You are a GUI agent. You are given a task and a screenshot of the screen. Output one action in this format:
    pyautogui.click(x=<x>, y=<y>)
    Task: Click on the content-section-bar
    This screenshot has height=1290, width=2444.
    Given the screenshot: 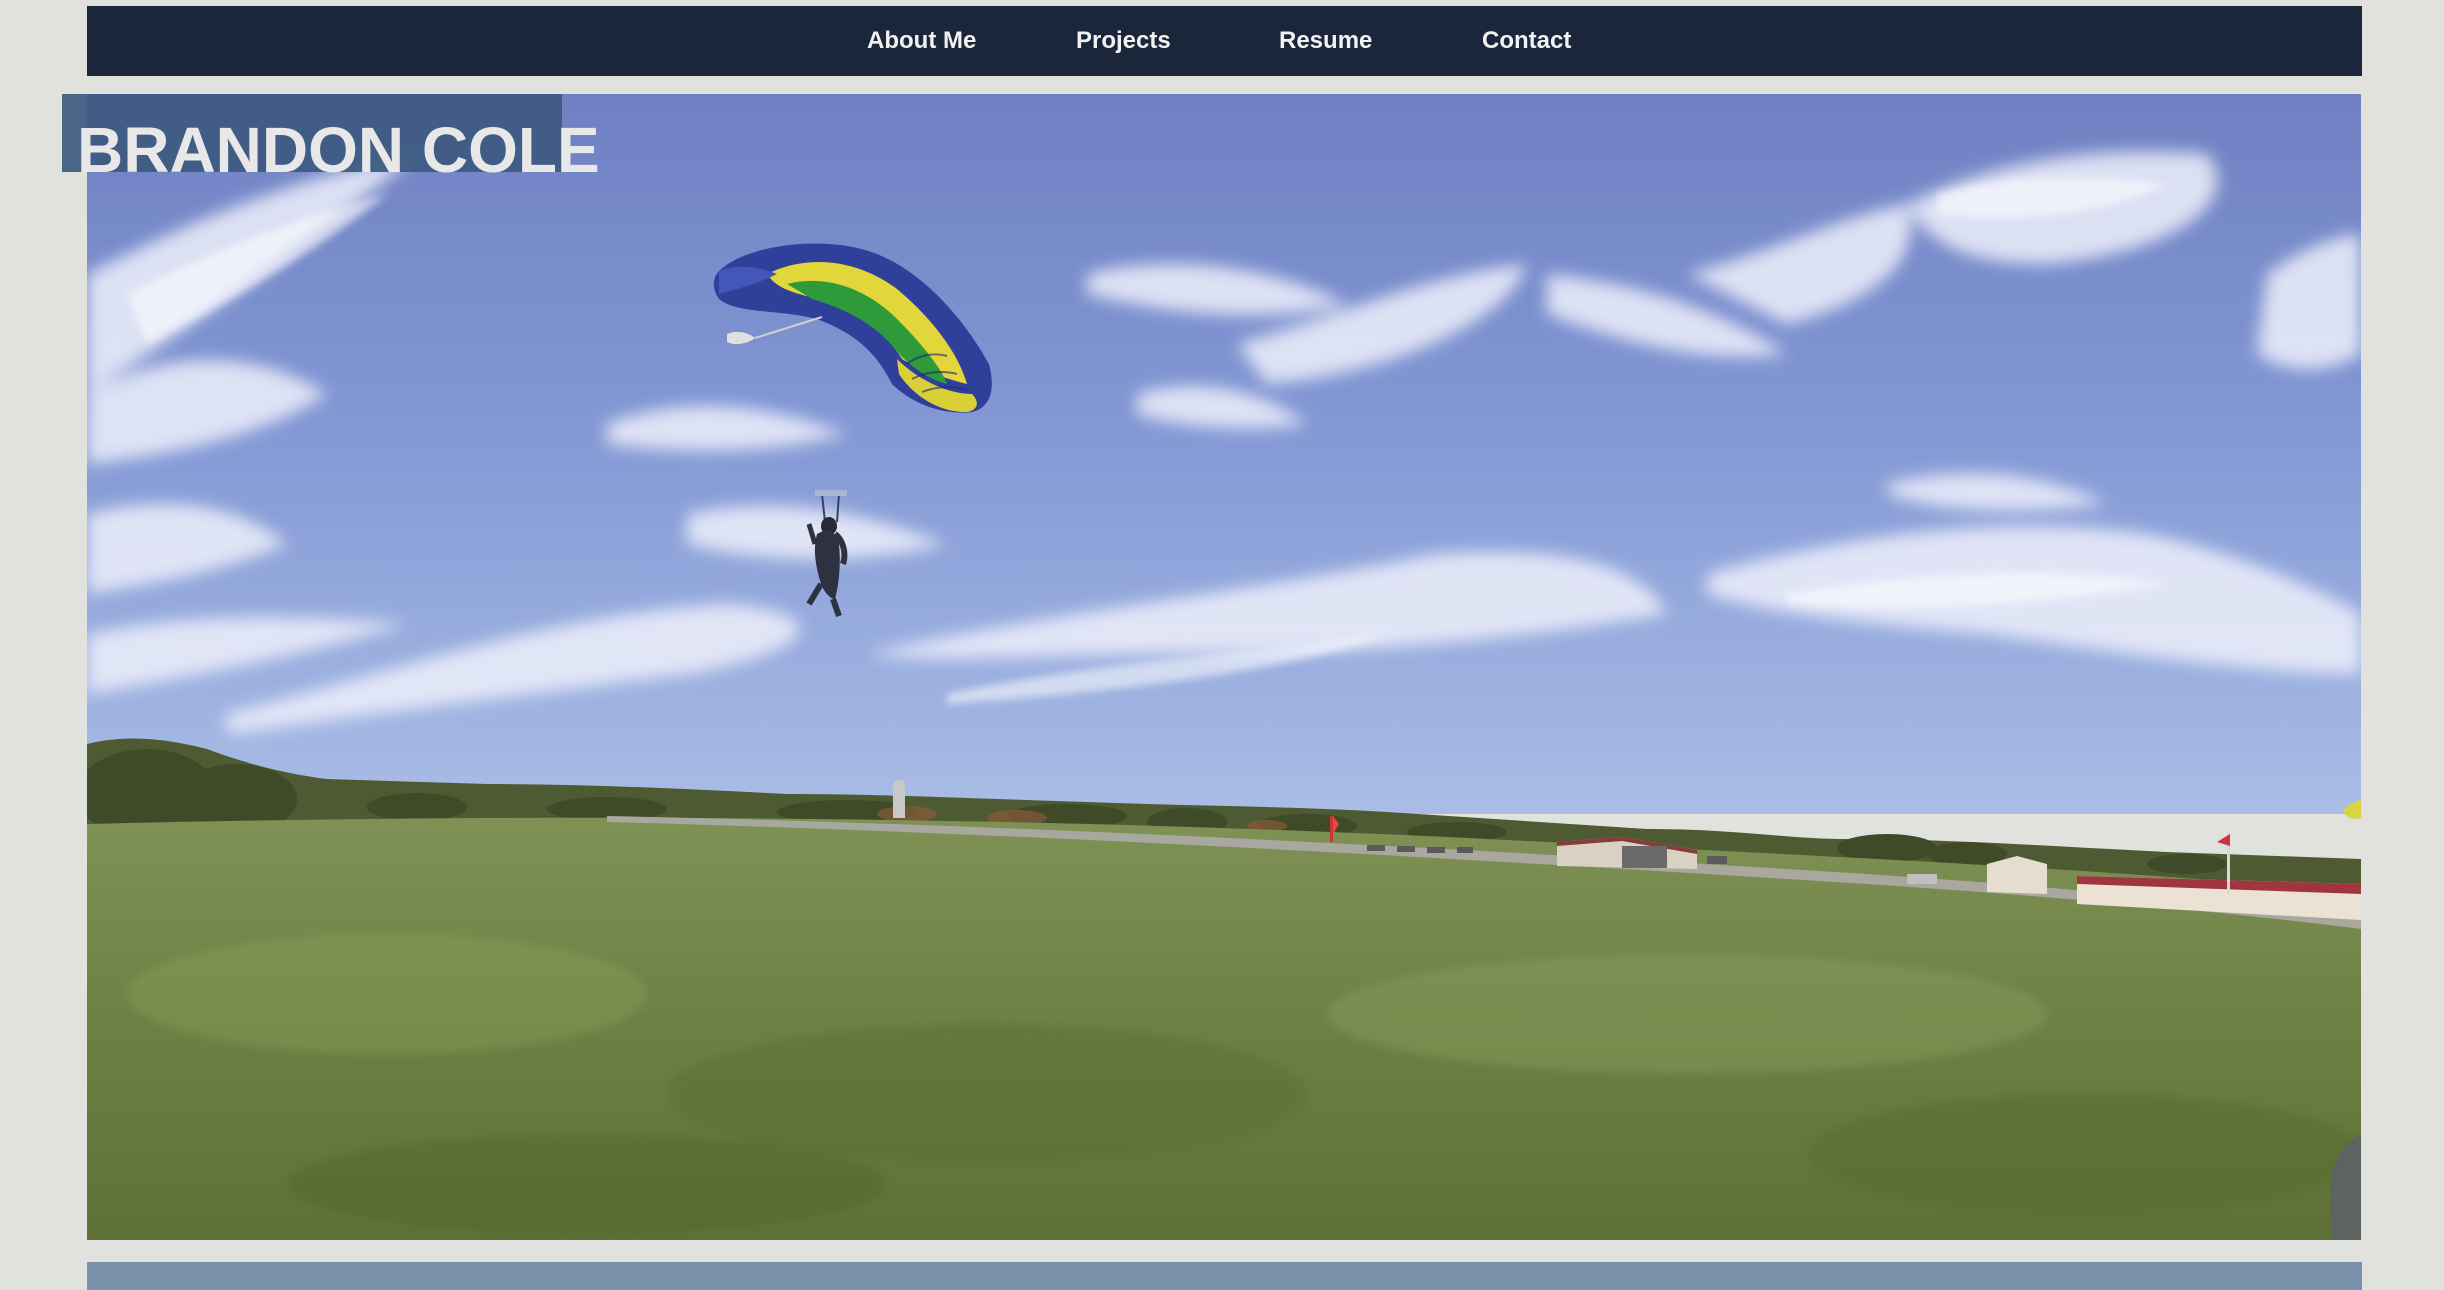 What is the action you would take?
    pyautogui.click(x=1224, y=1276)
    